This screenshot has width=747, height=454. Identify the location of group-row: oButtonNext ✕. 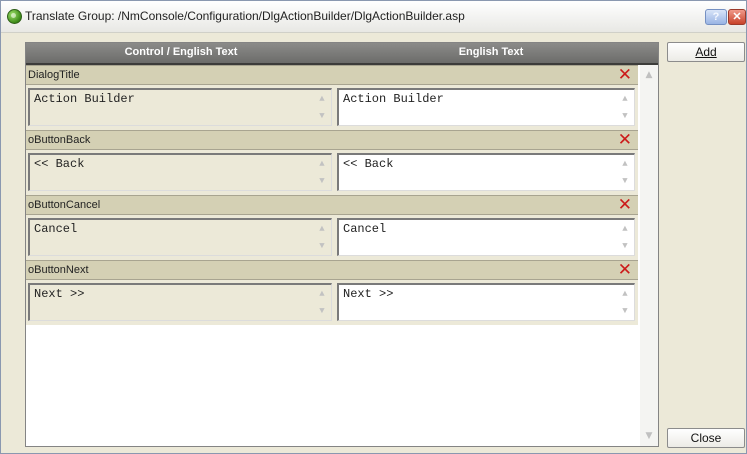
(332, 270).